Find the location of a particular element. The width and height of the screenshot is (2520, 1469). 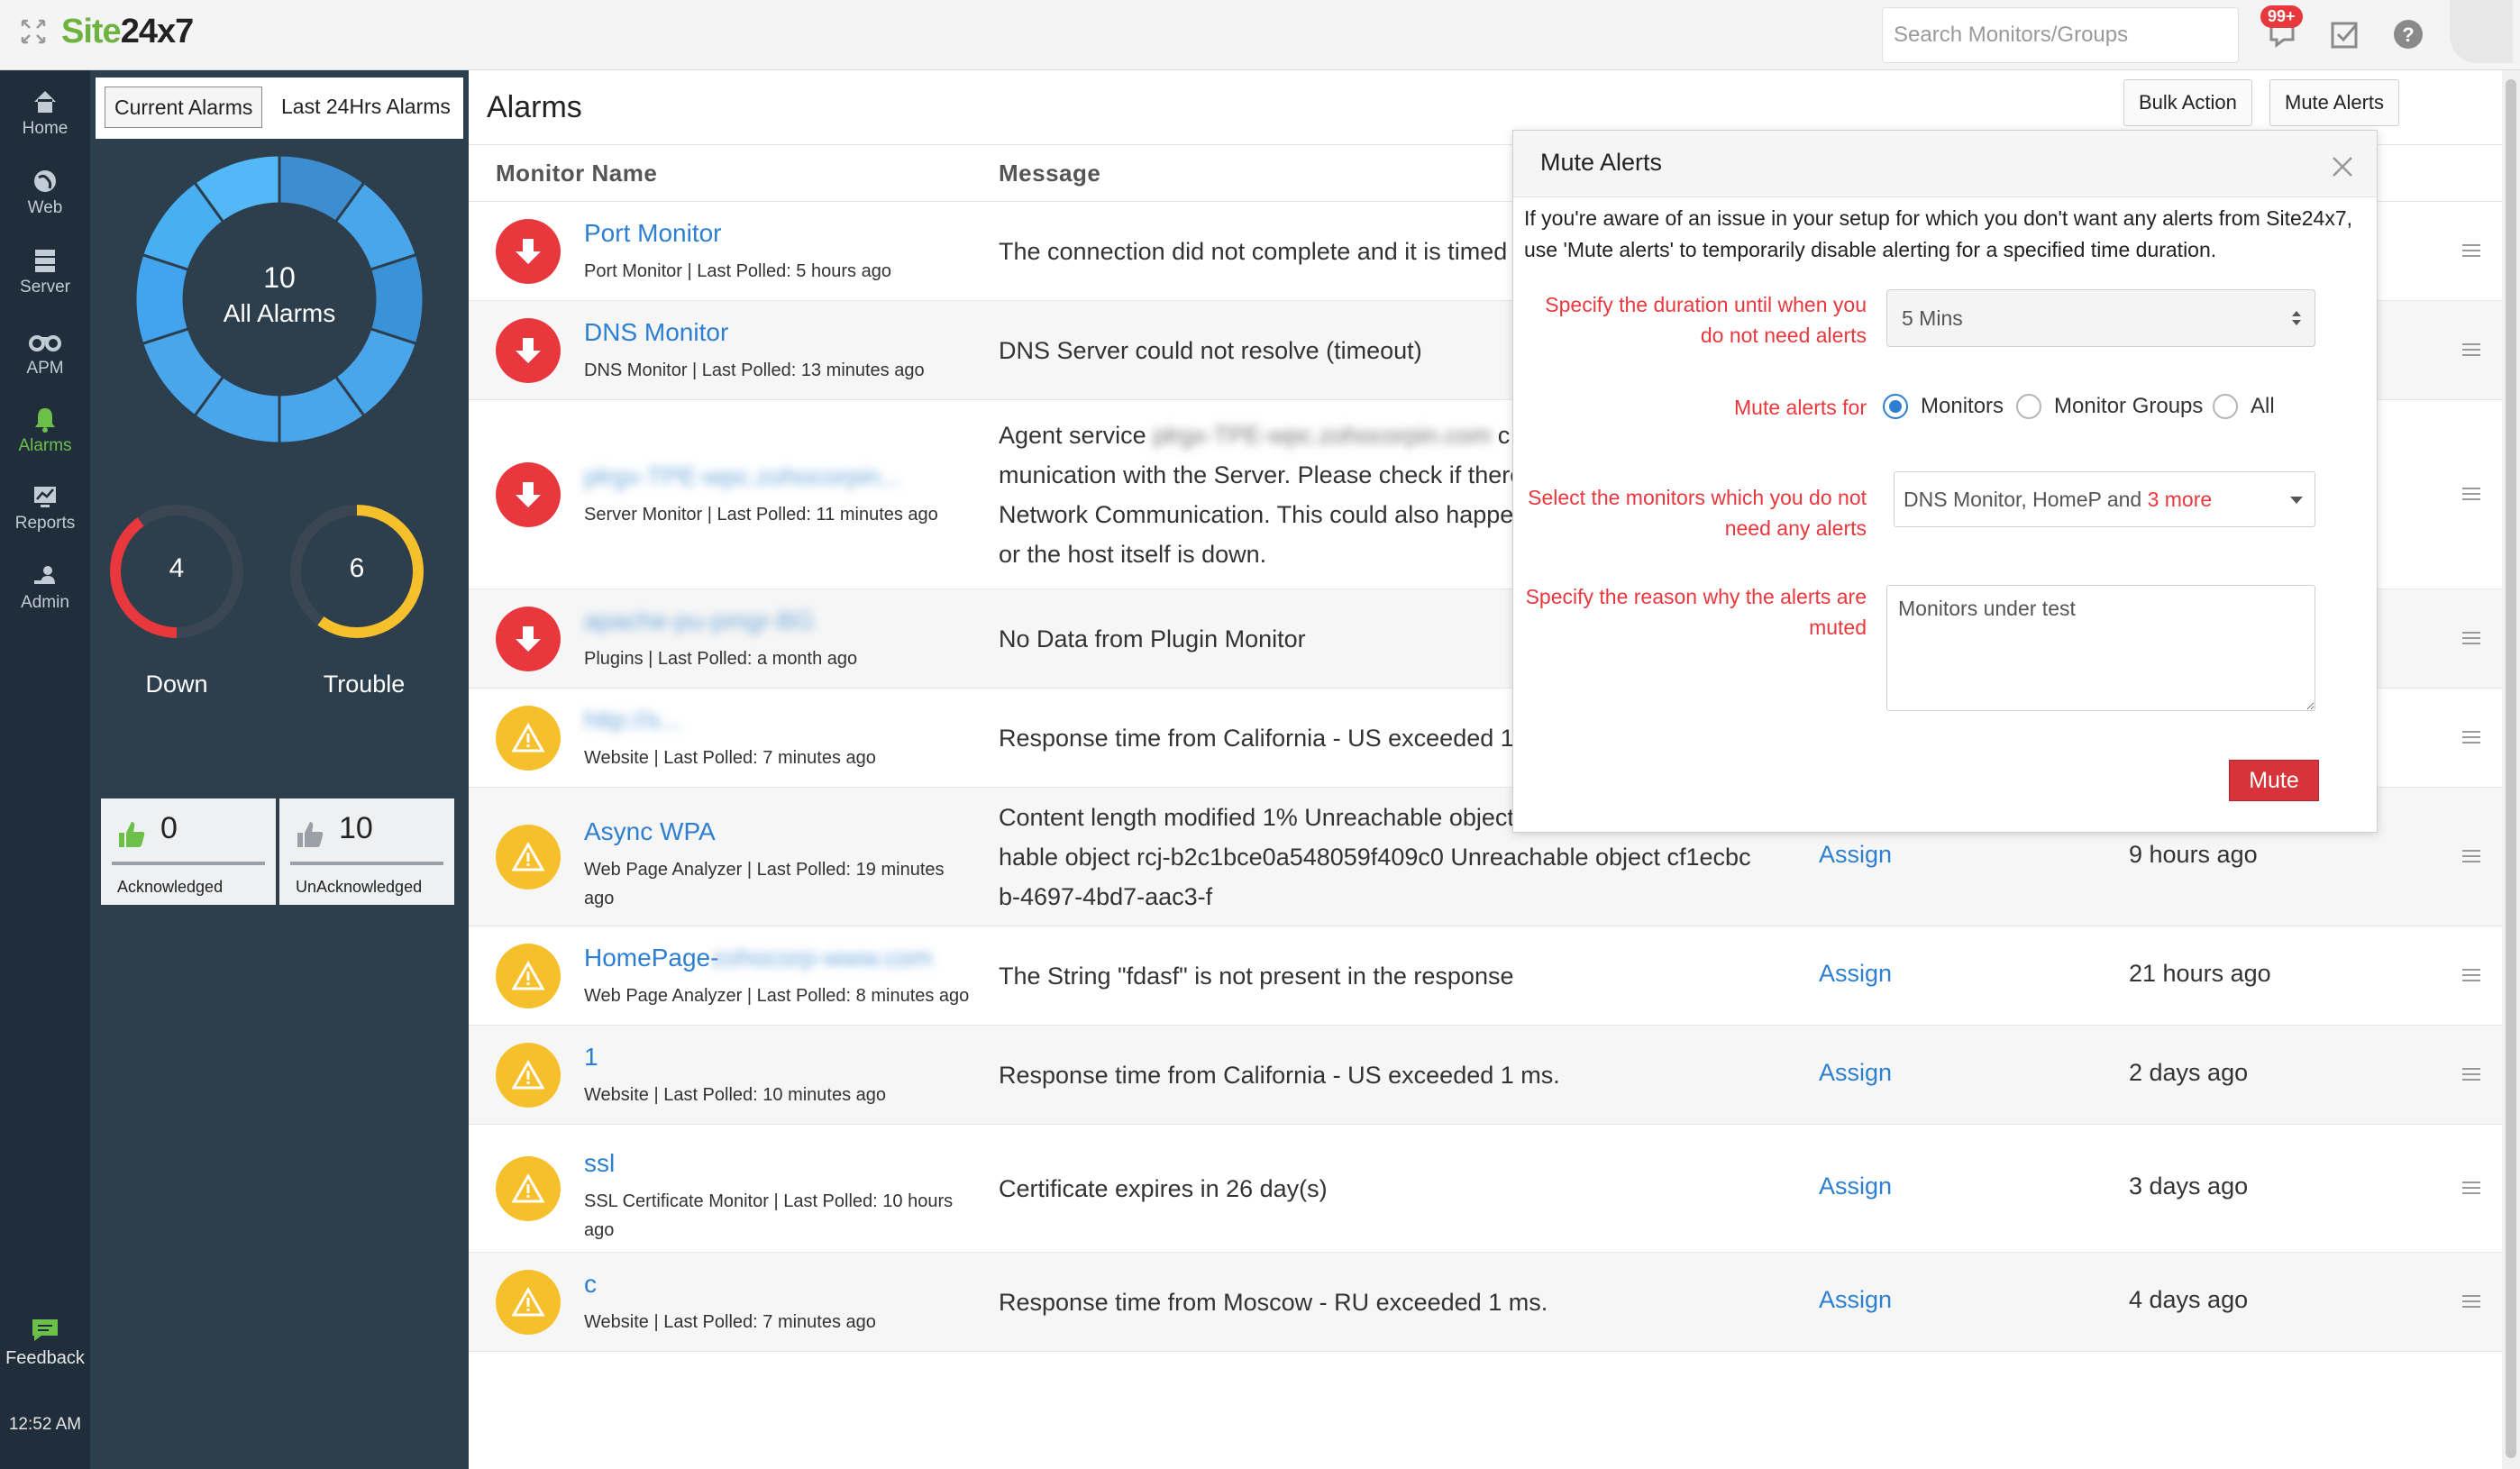

close-icon is located at coordinates (2342, 166).